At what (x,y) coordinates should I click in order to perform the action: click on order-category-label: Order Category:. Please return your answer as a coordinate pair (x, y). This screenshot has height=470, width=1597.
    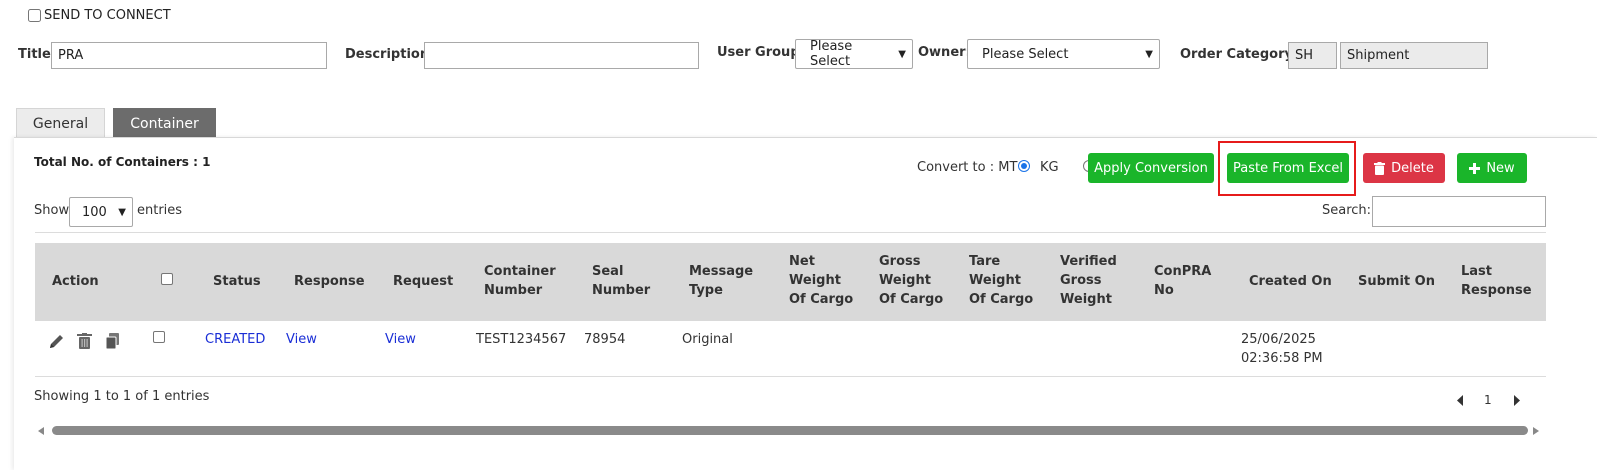
    Looking at the image, I should click on (1239, 54).